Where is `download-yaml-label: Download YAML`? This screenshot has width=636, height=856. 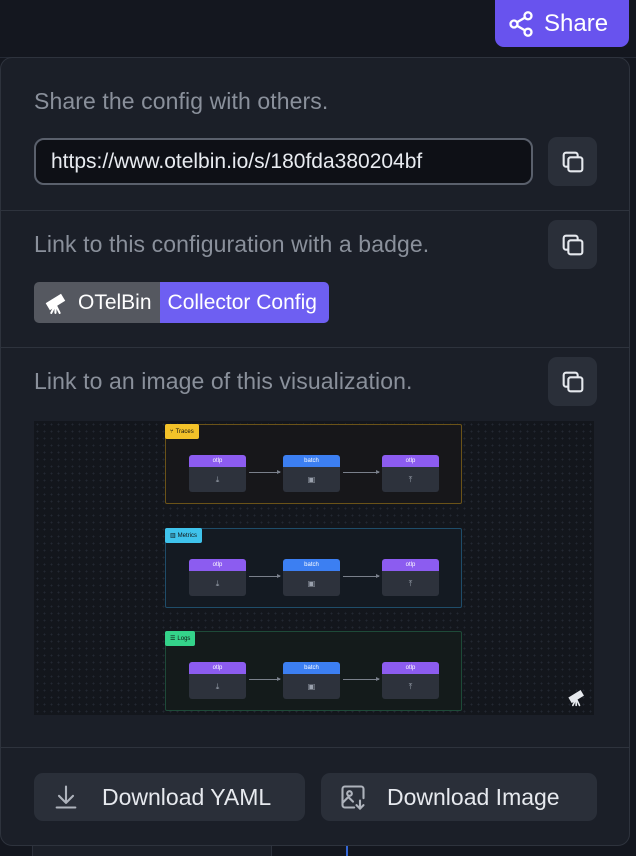 download-yaml-label: Download YAML is located at coordinates (187, 796).